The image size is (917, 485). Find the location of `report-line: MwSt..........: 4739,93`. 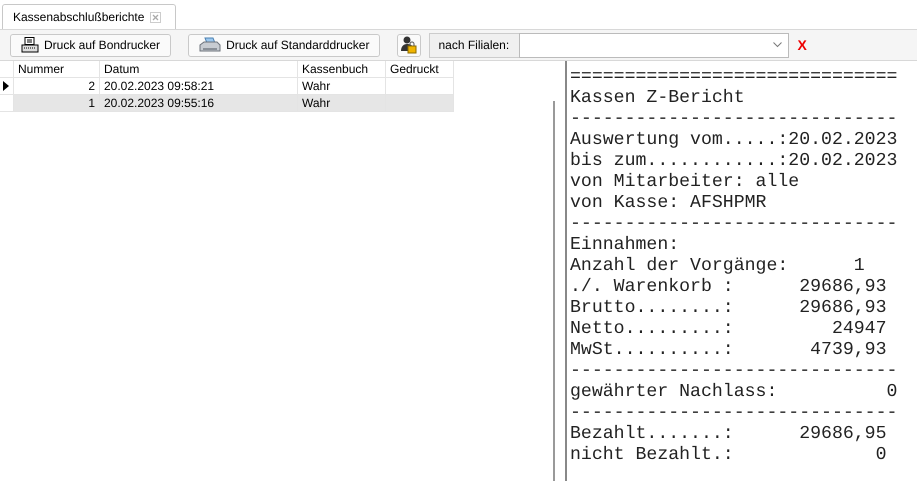

report-line: MwSt..........: 4739,93 is located at coordinates (728, 350).